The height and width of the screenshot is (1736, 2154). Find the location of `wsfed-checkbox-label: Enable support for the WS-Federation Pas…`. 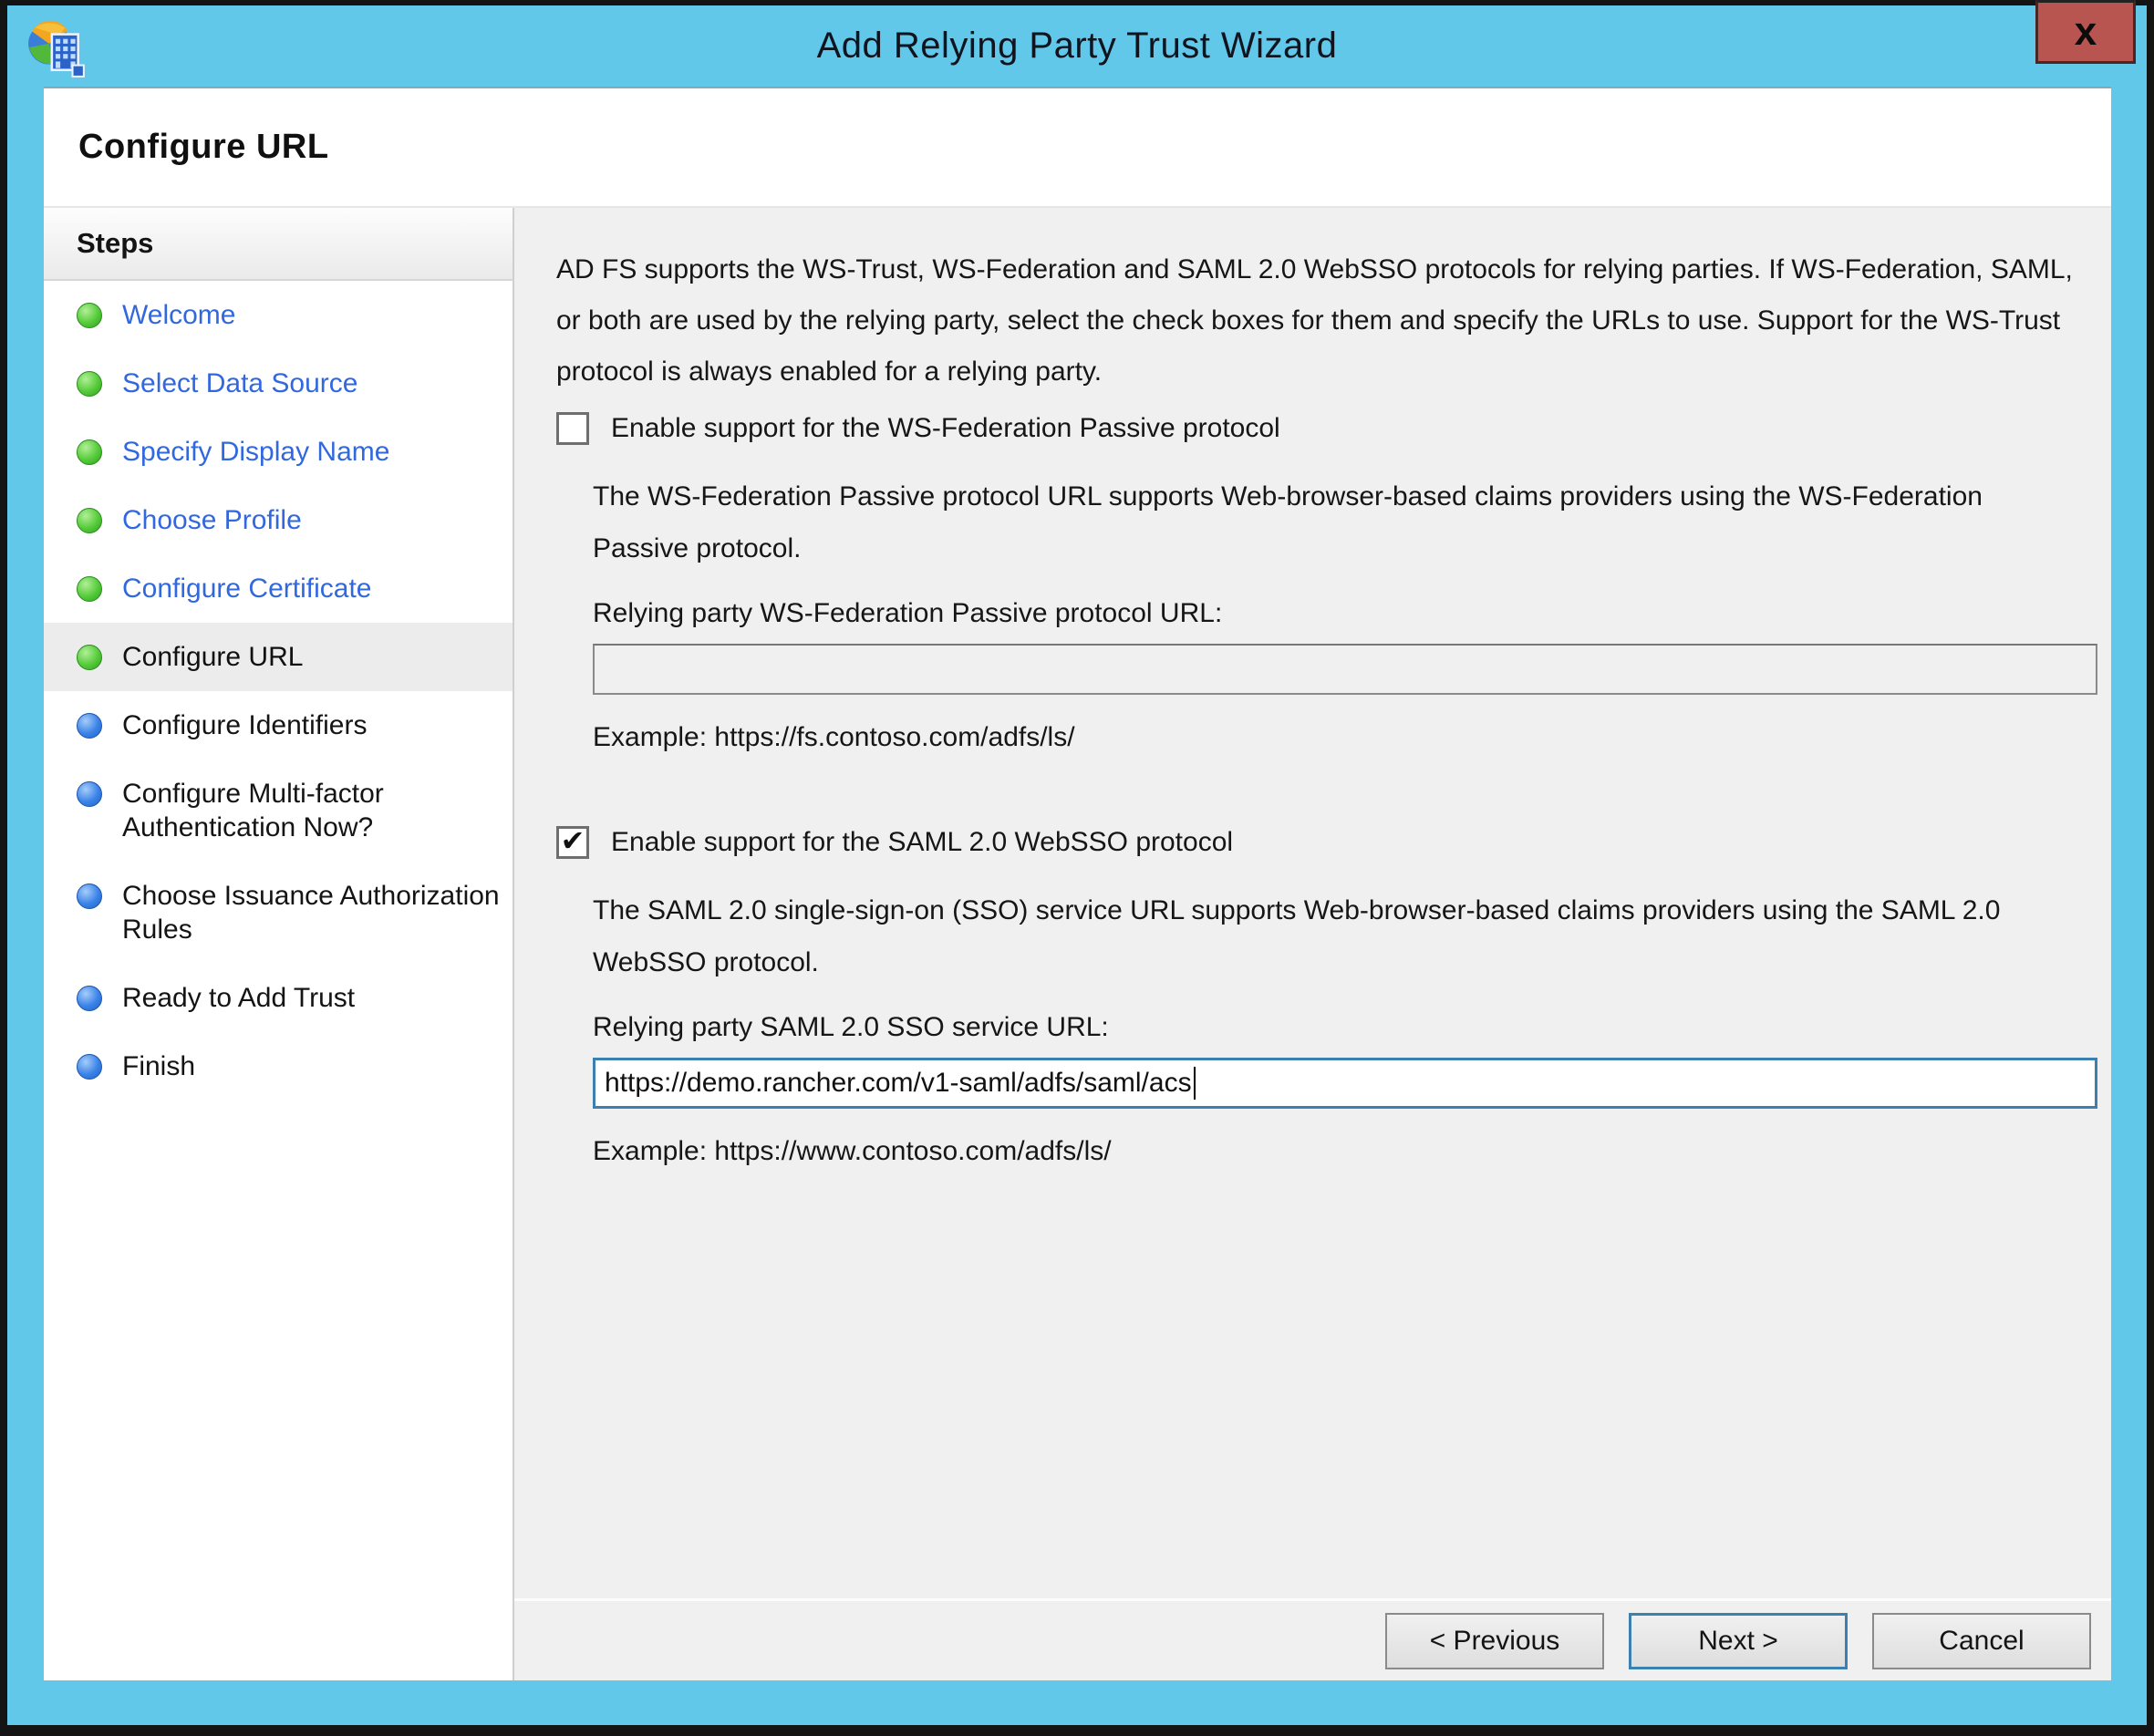

wsfed-checkbox-label: Enable support for the WS-Federation Pas… is located at coordinates (945, 428).